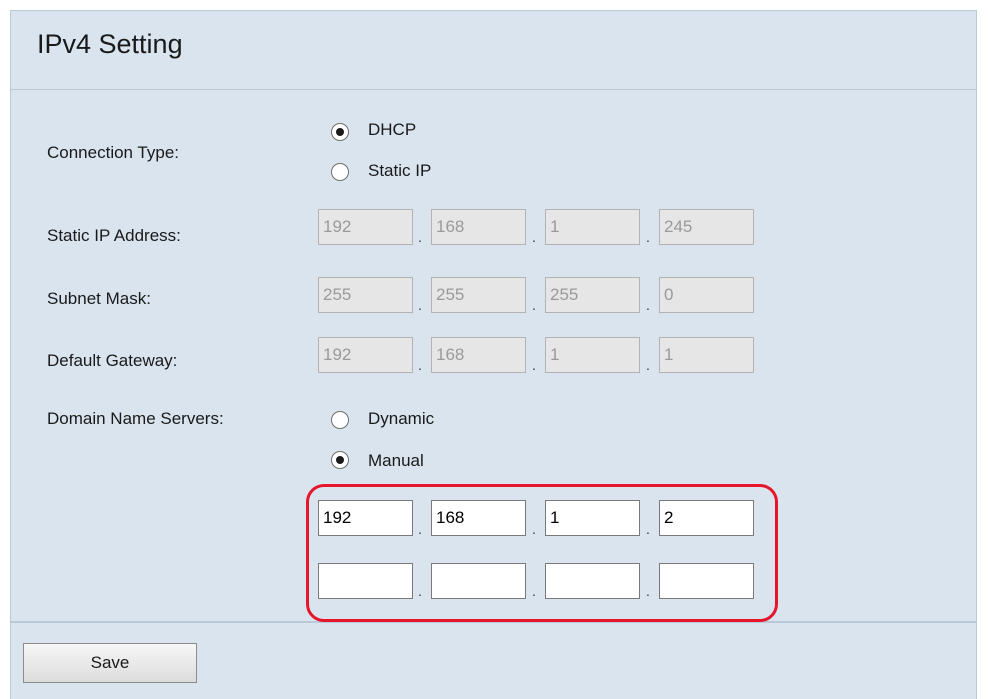 Image resolution: width=990 pixels, height=699 pixels. What do you see at coordinates (340, 460) in the screenshot?
I see `dns-manual-radio` at bounding box center [340, 460].